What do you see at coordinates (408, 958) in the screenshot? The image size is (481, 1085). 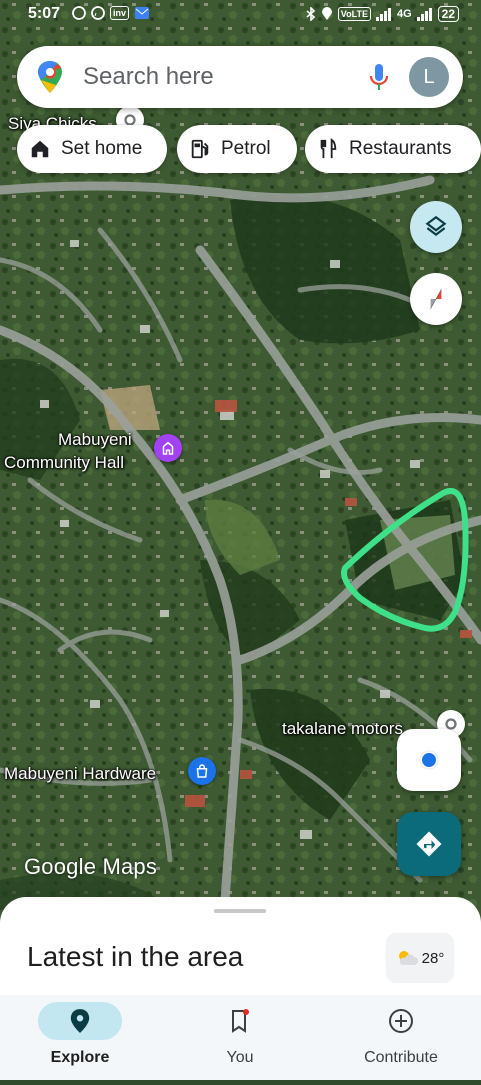 I see `partly-cloudy-icon` at bounding box center [408, 958].